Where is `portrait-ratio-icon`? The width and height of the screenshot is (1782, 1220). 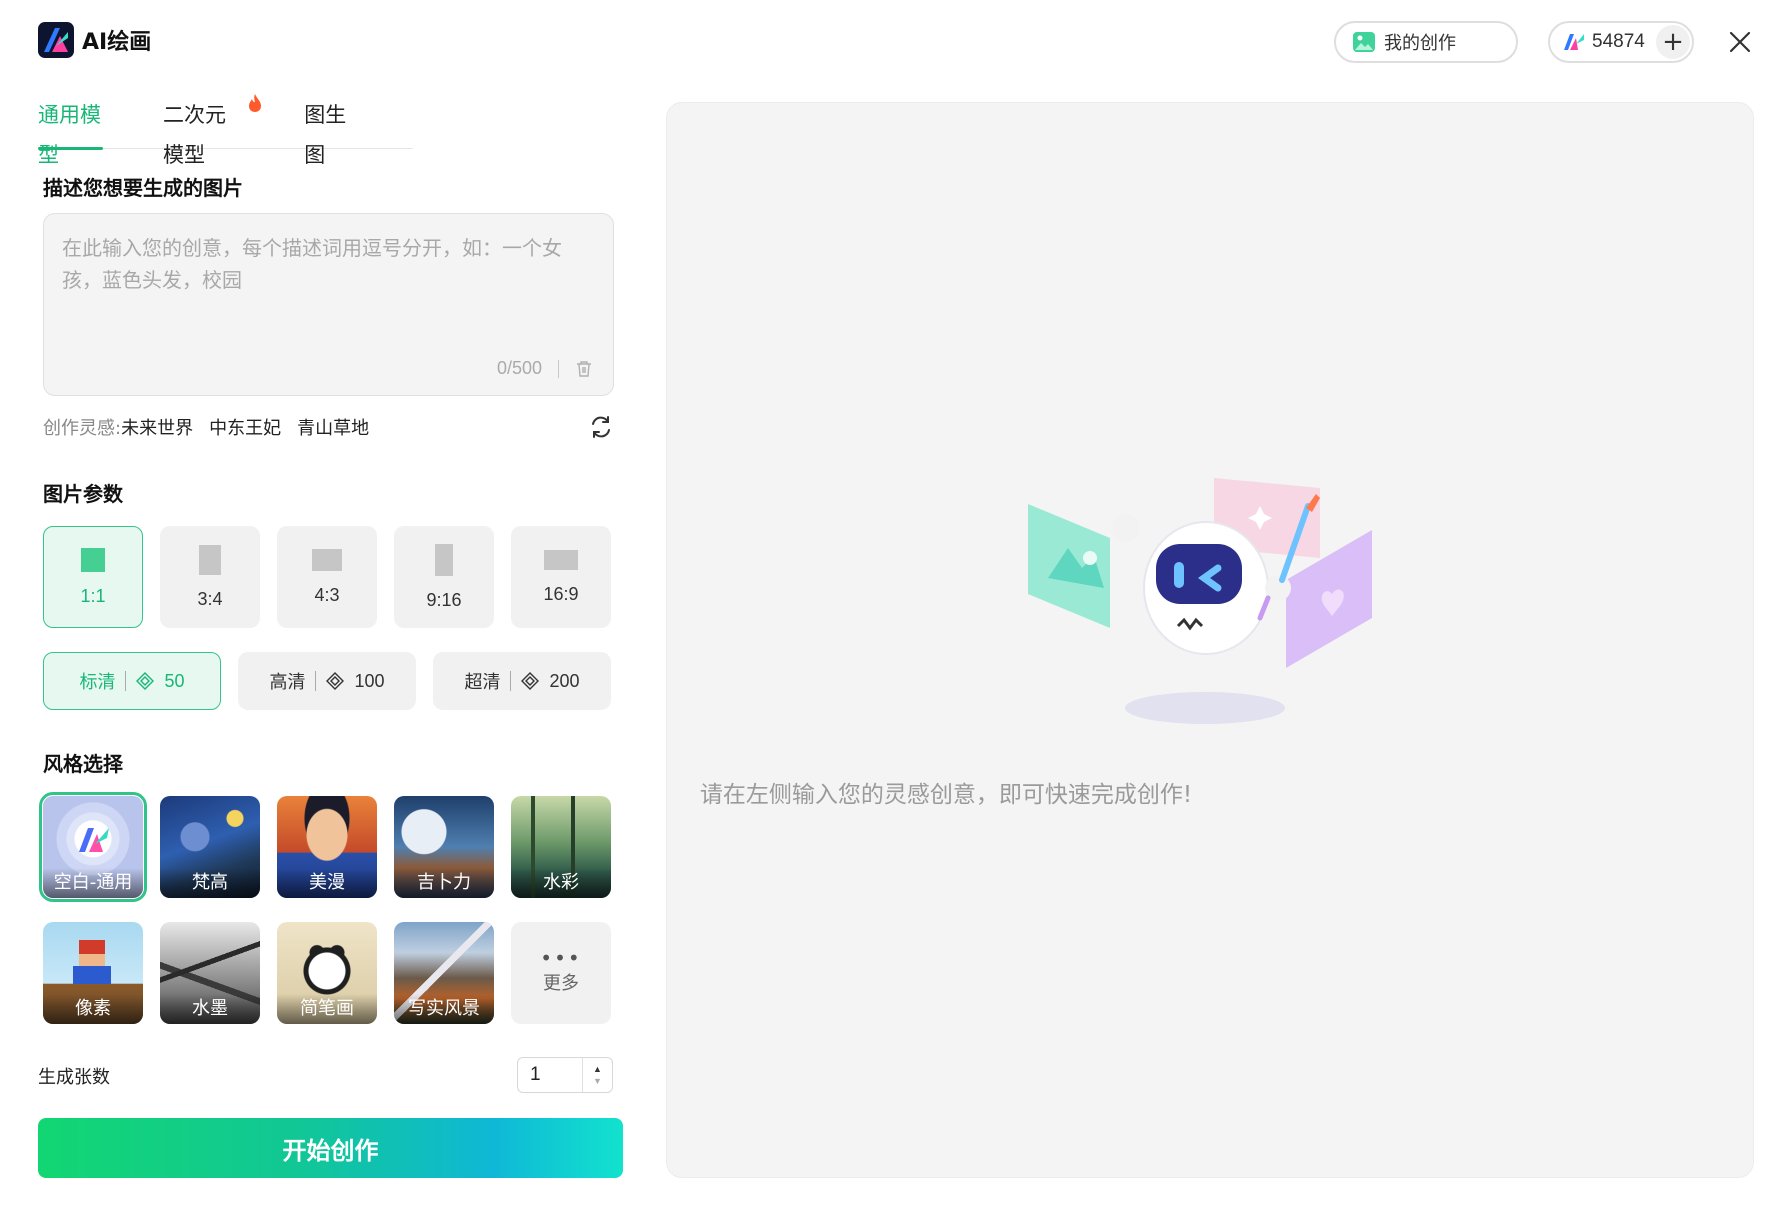
portrait-ratio-icon is located at coordinates (210, 559).